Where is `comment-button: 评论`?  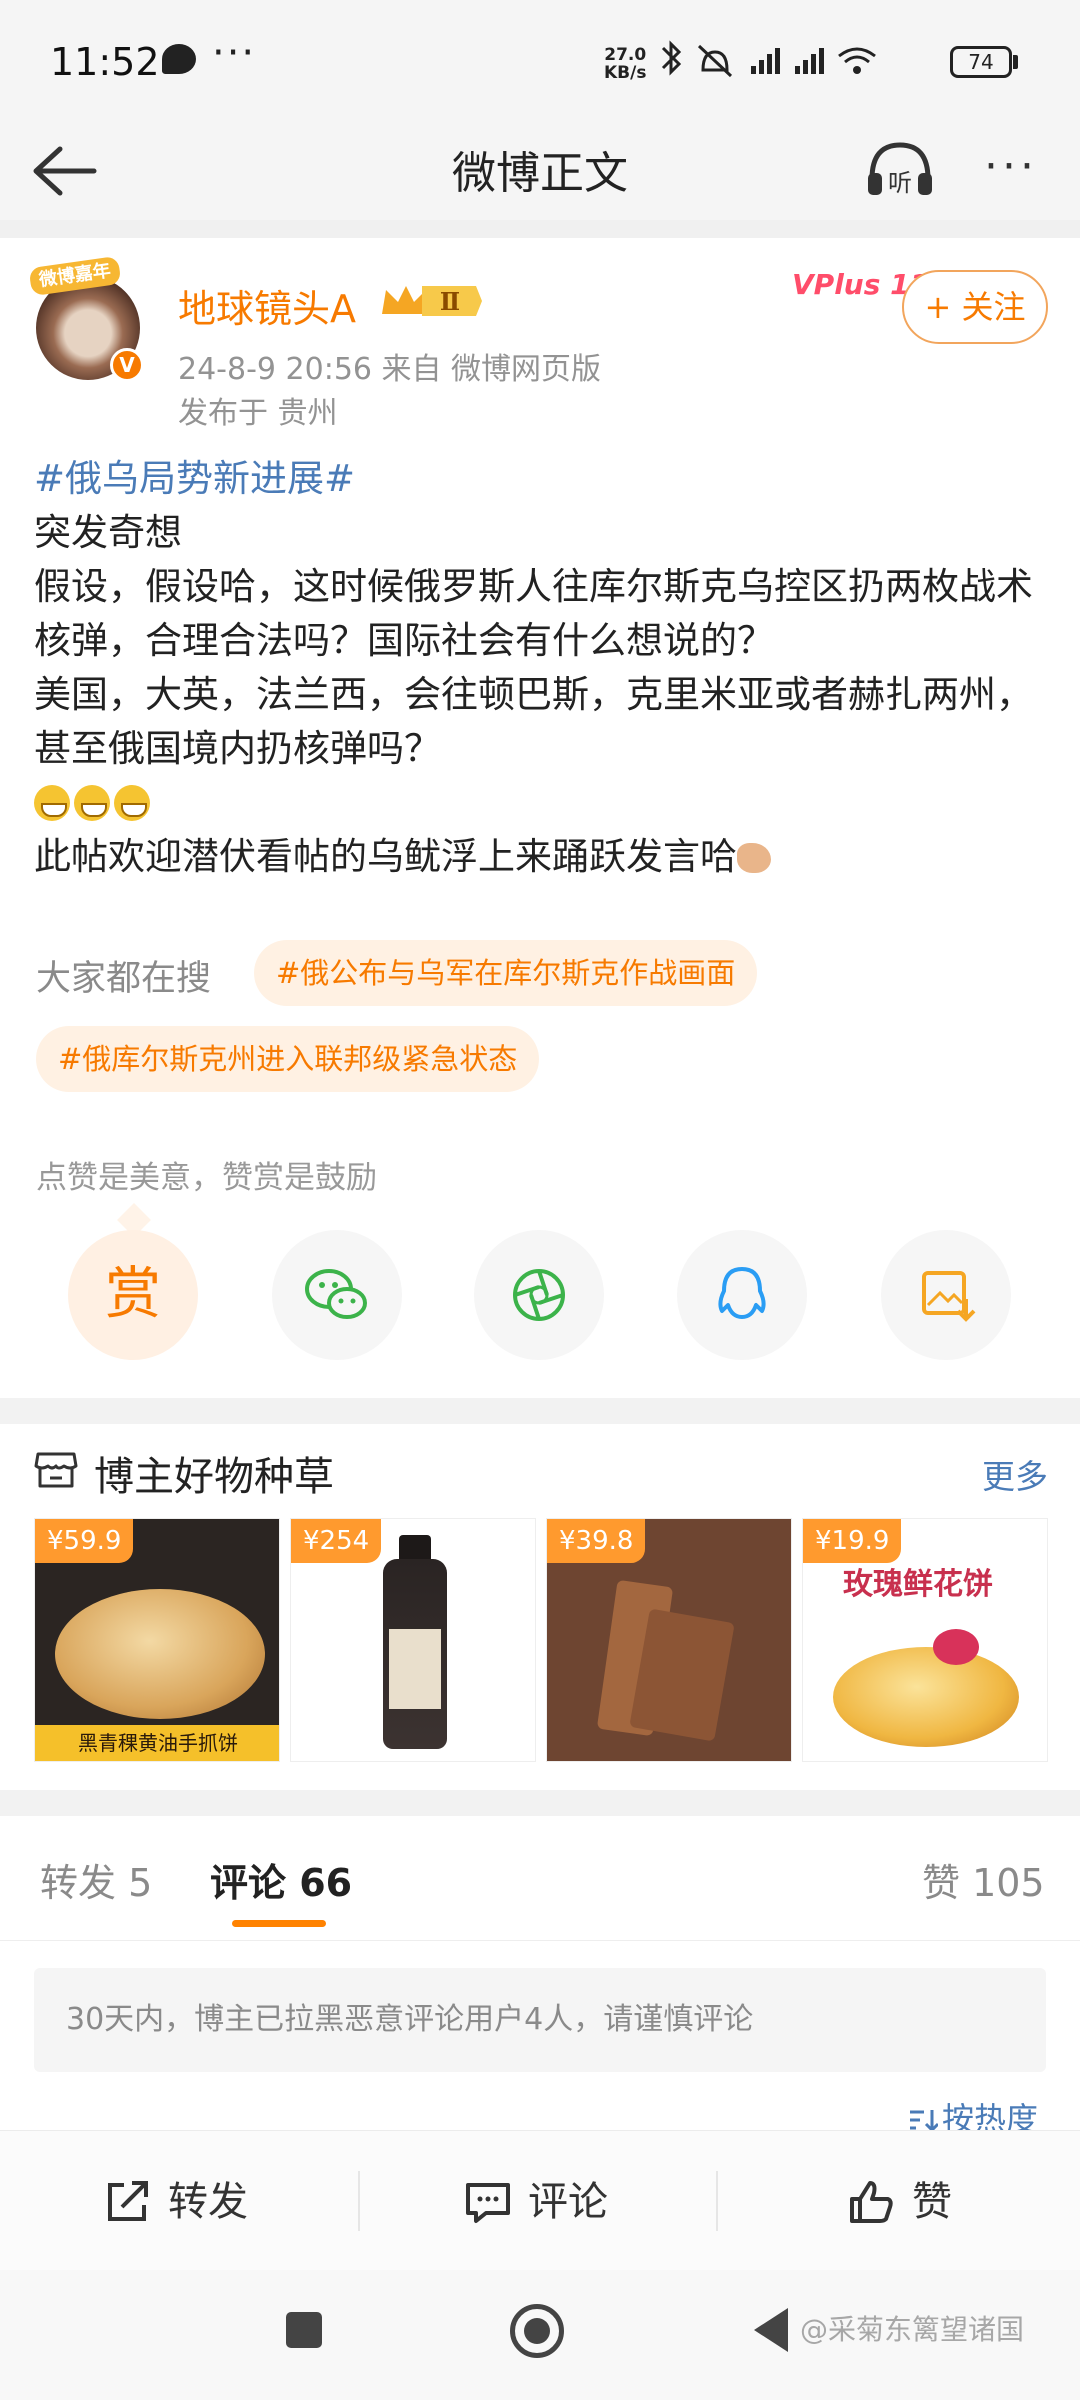 comment-button: 评论 is located at coordinates (564, 2202).